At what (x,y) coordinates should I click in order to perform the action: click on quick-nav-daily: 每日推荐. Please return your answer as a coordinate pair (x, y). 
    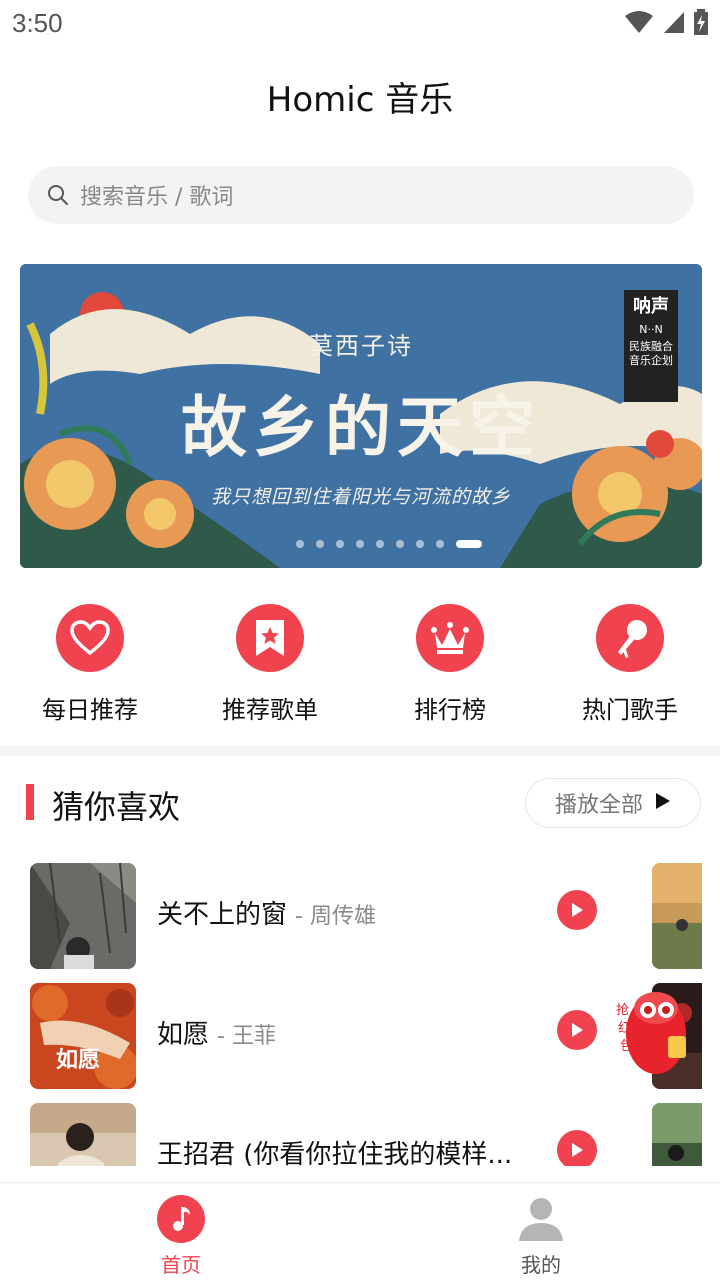
    Looking at the image, I should click on (90, 662).